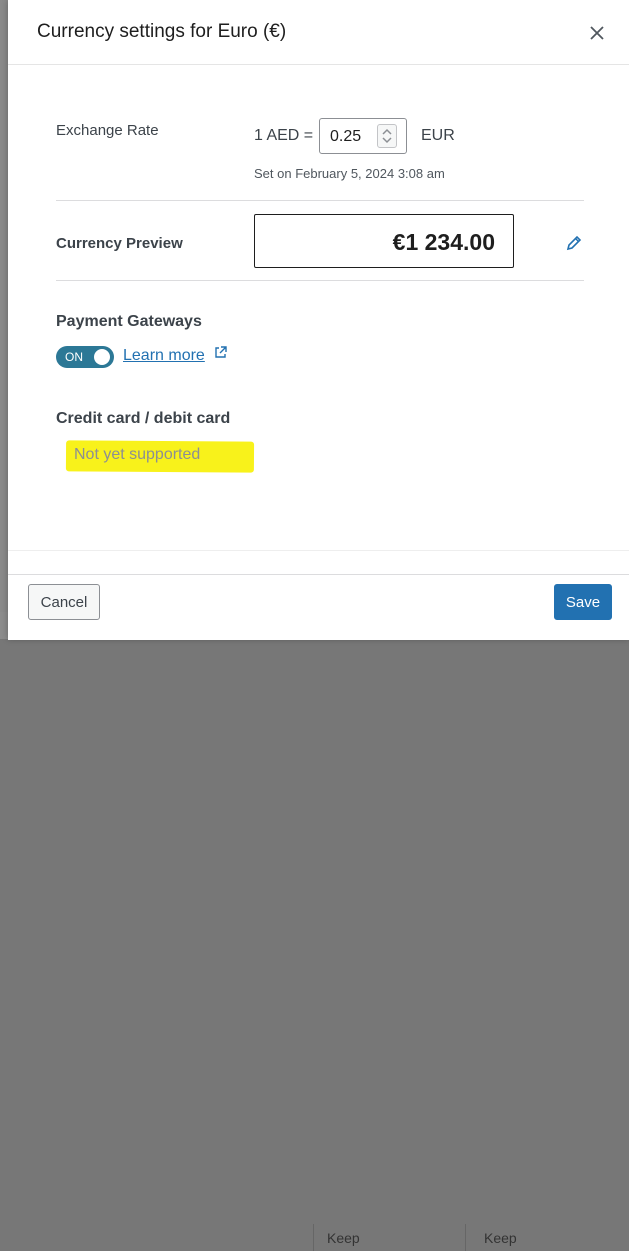  What do you see at coordinates (164, 356) in the screenshot?
I see `learn-more-link: Learn more` at bounding box center [164, 356].